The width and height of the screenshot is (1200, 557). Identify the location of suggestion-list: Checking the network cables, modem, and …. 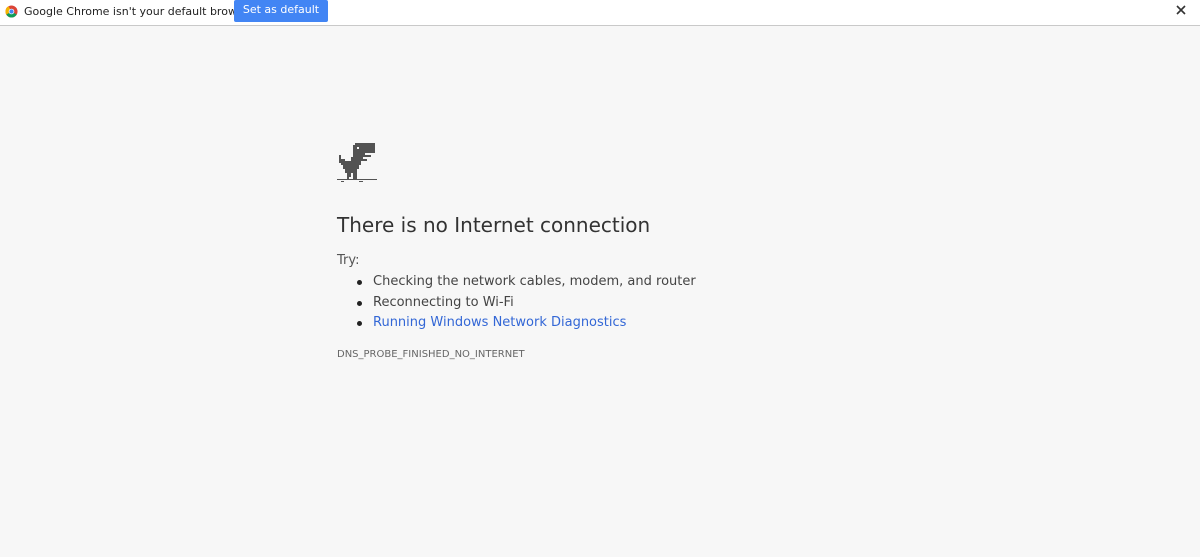
(525, 303).